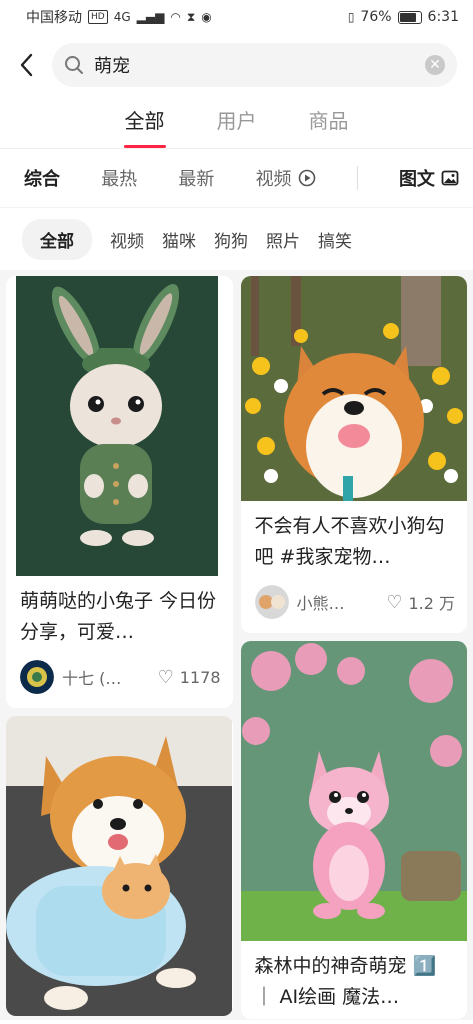  What do you see at coordinates (450, 178) in the screenshot?
I see `image-icon` at bounding box center [450, 178].